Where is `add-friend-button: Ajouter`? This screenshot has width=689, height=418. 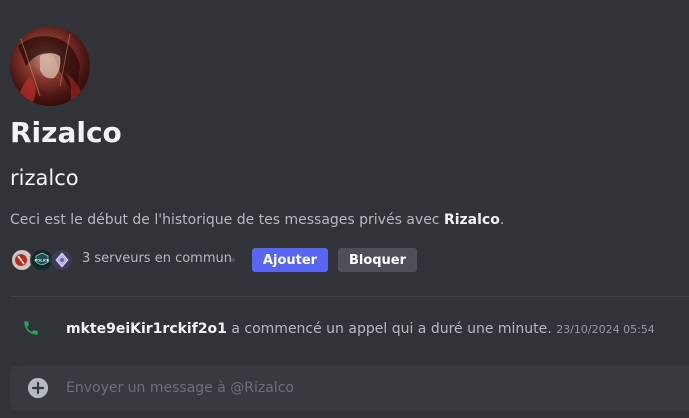 add-friend-button: Ajouter is located at coordinates (290, 260).